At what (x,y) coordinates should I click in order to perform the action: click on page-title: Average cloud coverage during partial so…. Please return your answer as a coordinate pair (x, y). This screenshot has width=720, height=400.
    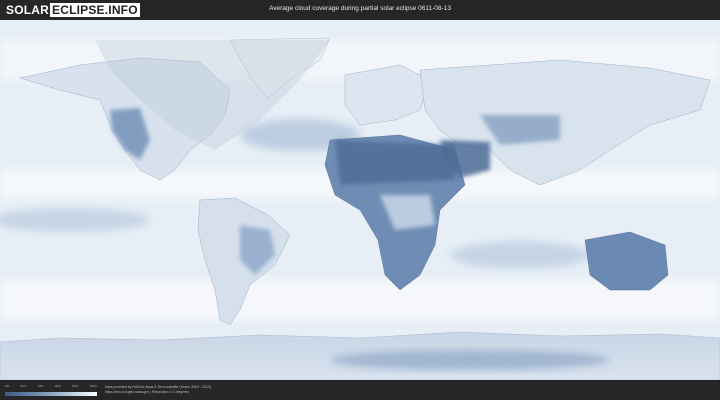
    Looking at the image, I should click on (360, 8).